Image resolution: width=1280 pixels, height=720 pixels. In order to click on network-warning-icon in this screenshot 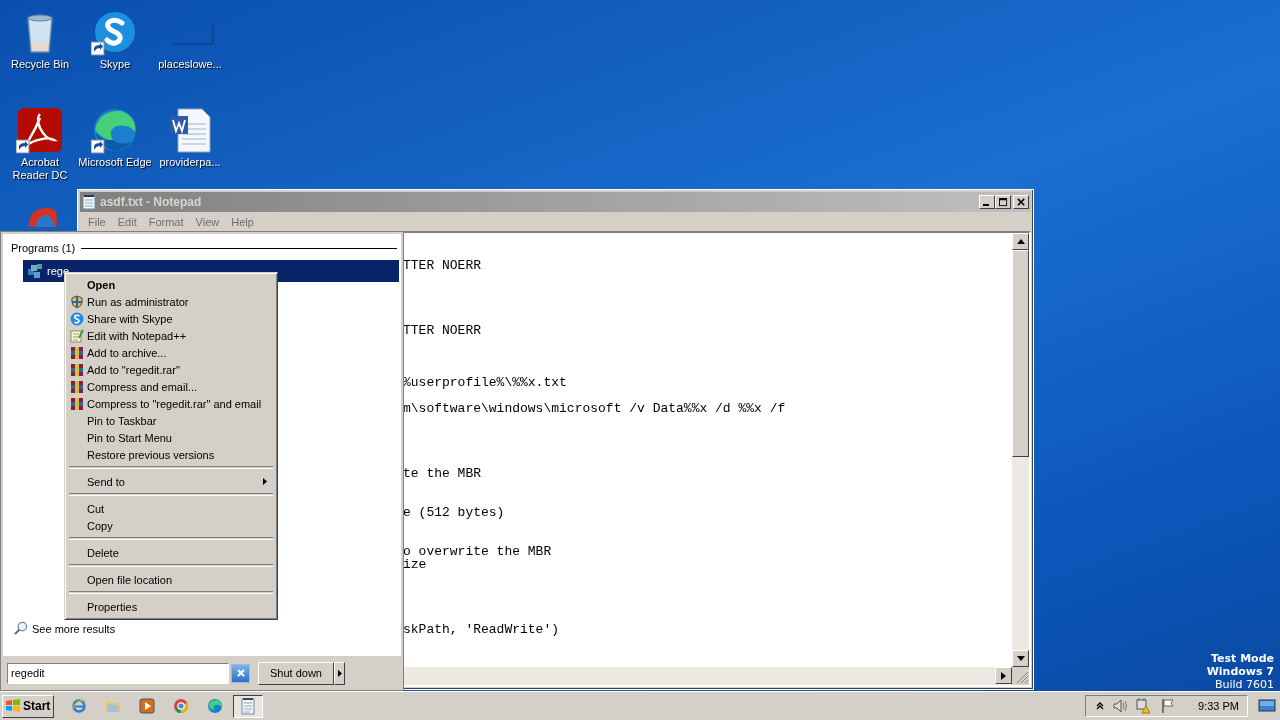, I will do `click(1144, 706)`.